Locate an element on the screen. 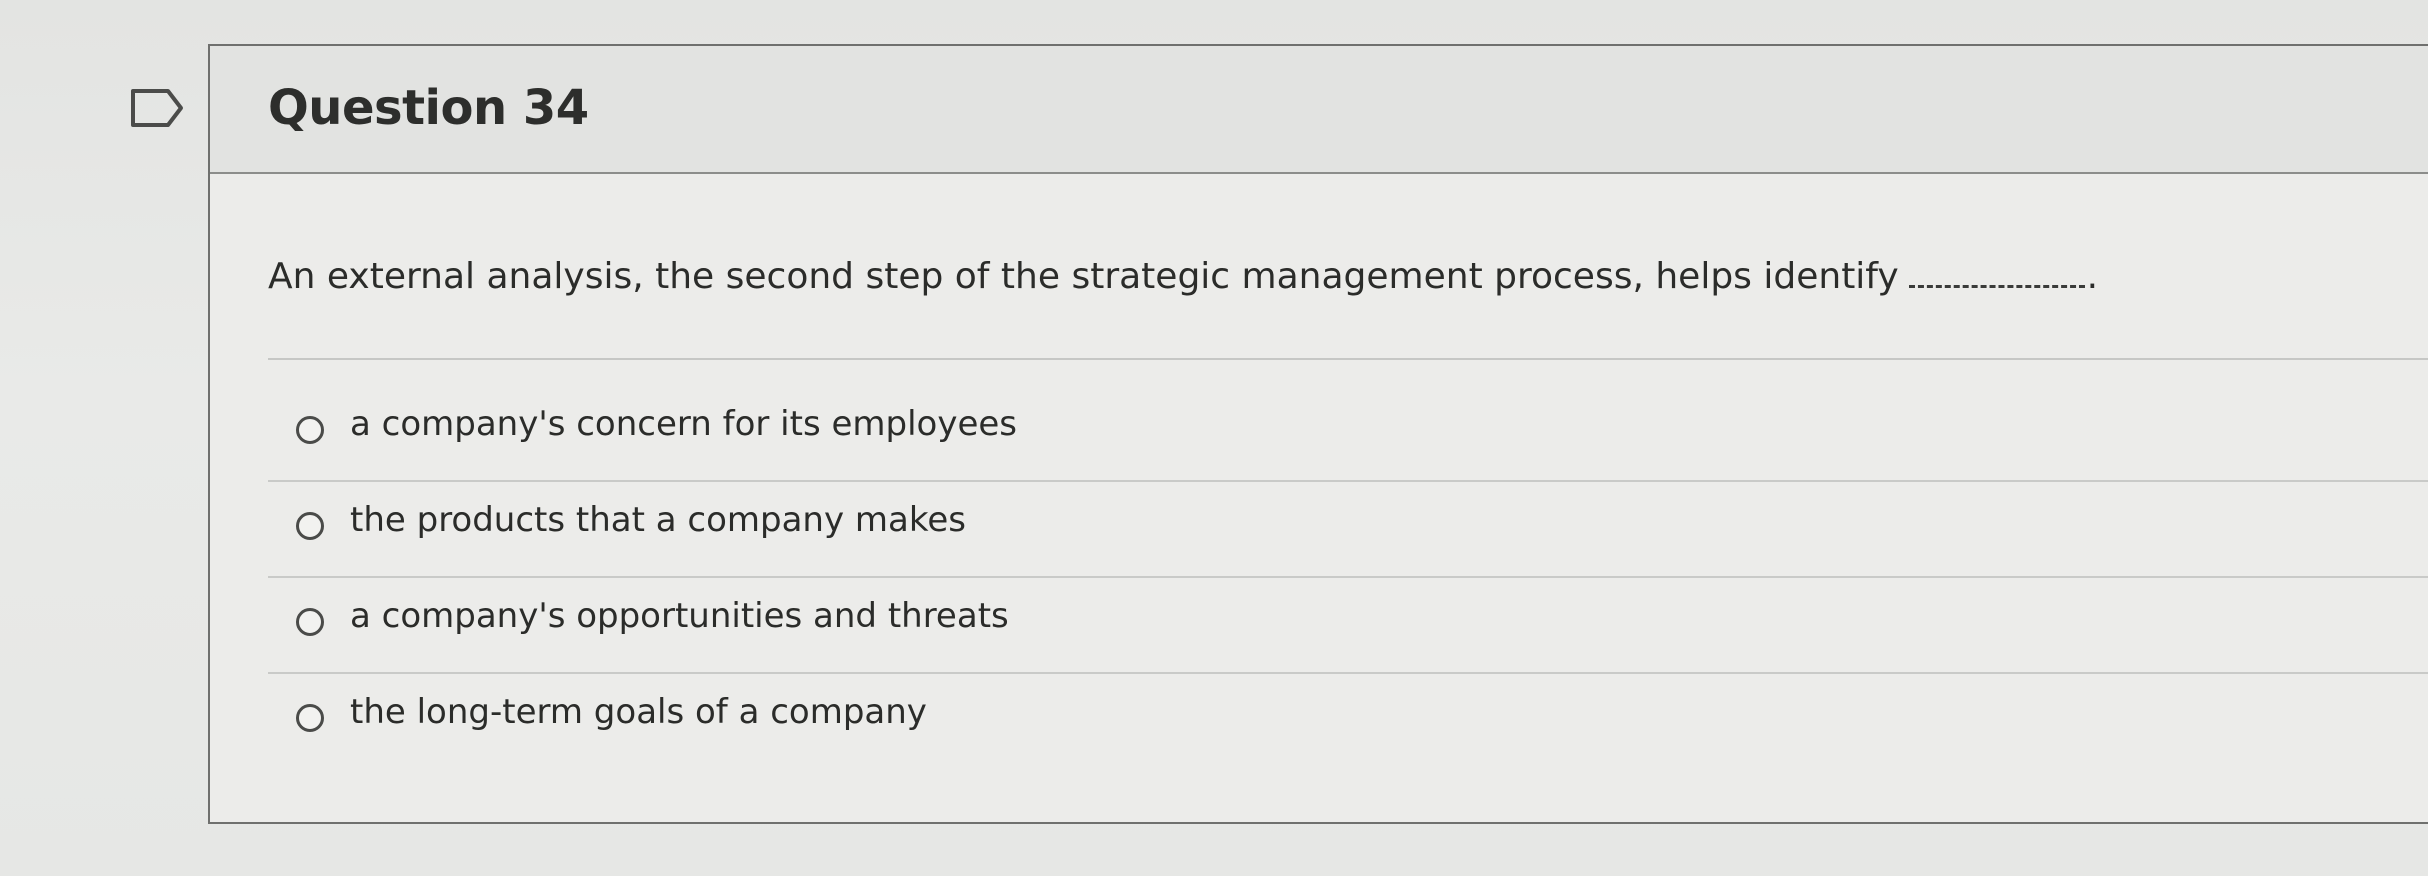 The width and height of the screenshot is (2428, 876). answer-option-4: the long-term goals of a company is located at coordinates (1348, 722).